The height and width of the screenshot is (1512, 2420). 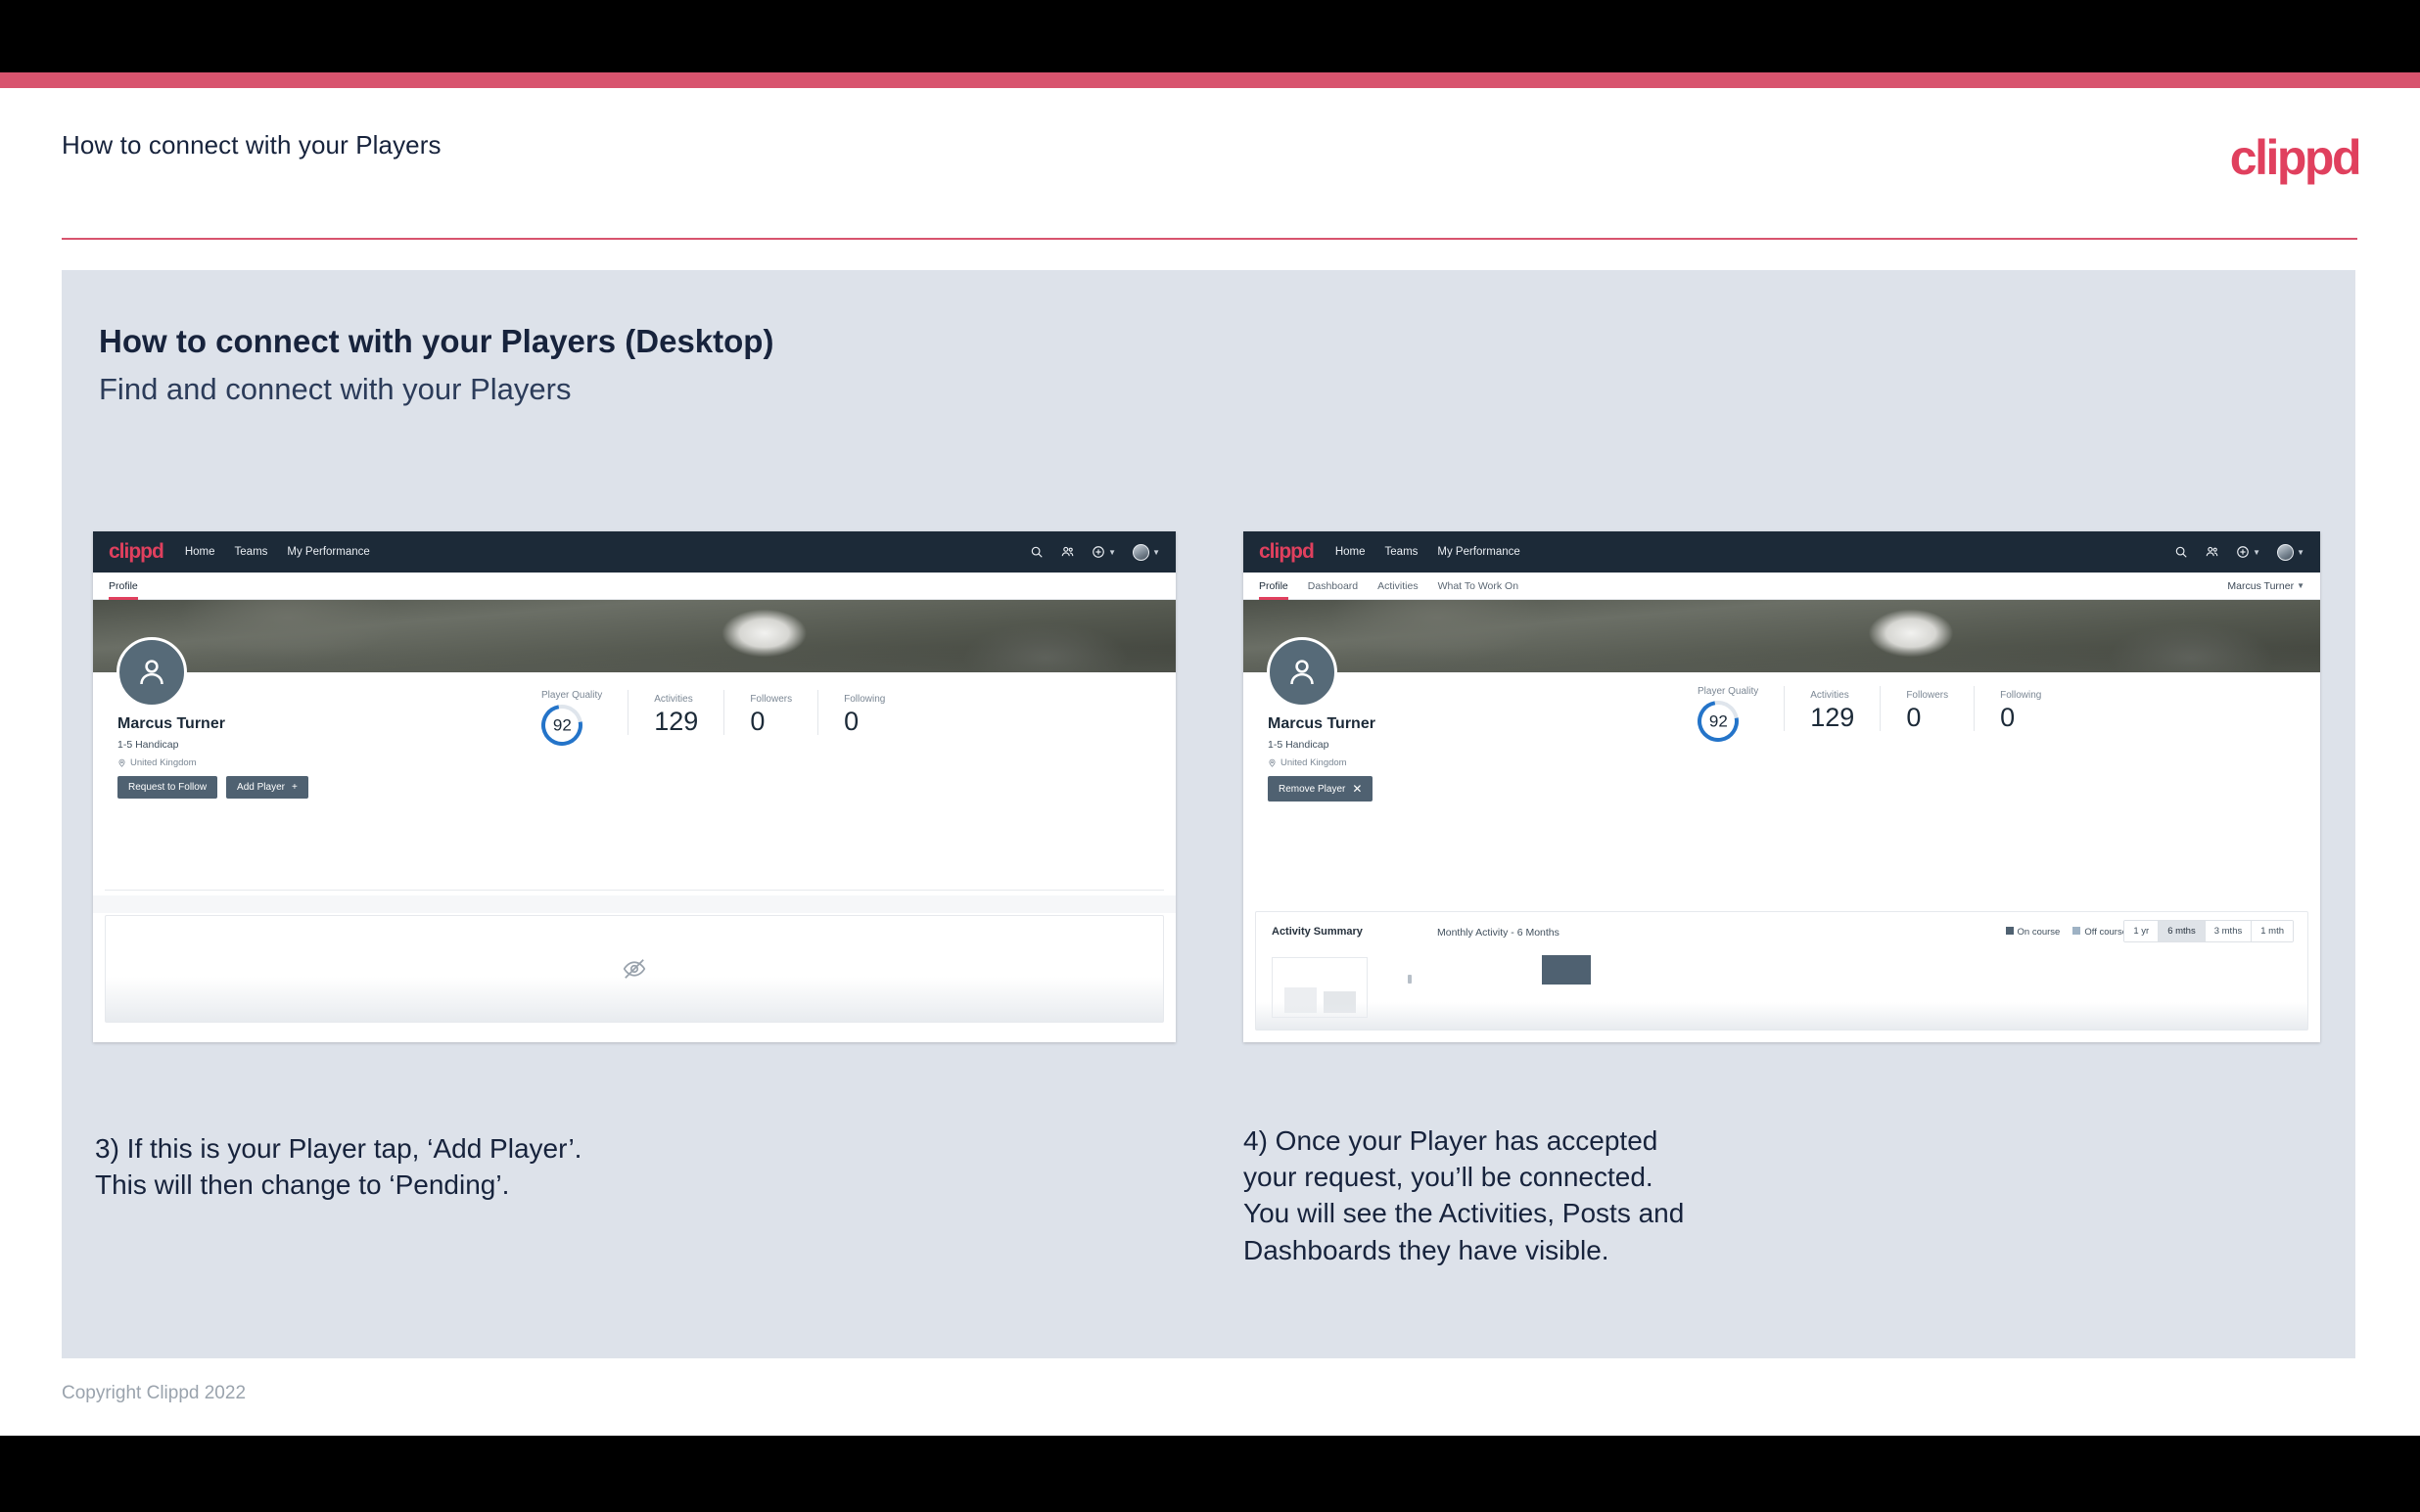 I want to click on tab-dashboard-right: Dashboard, so click(x=1333, y=586).